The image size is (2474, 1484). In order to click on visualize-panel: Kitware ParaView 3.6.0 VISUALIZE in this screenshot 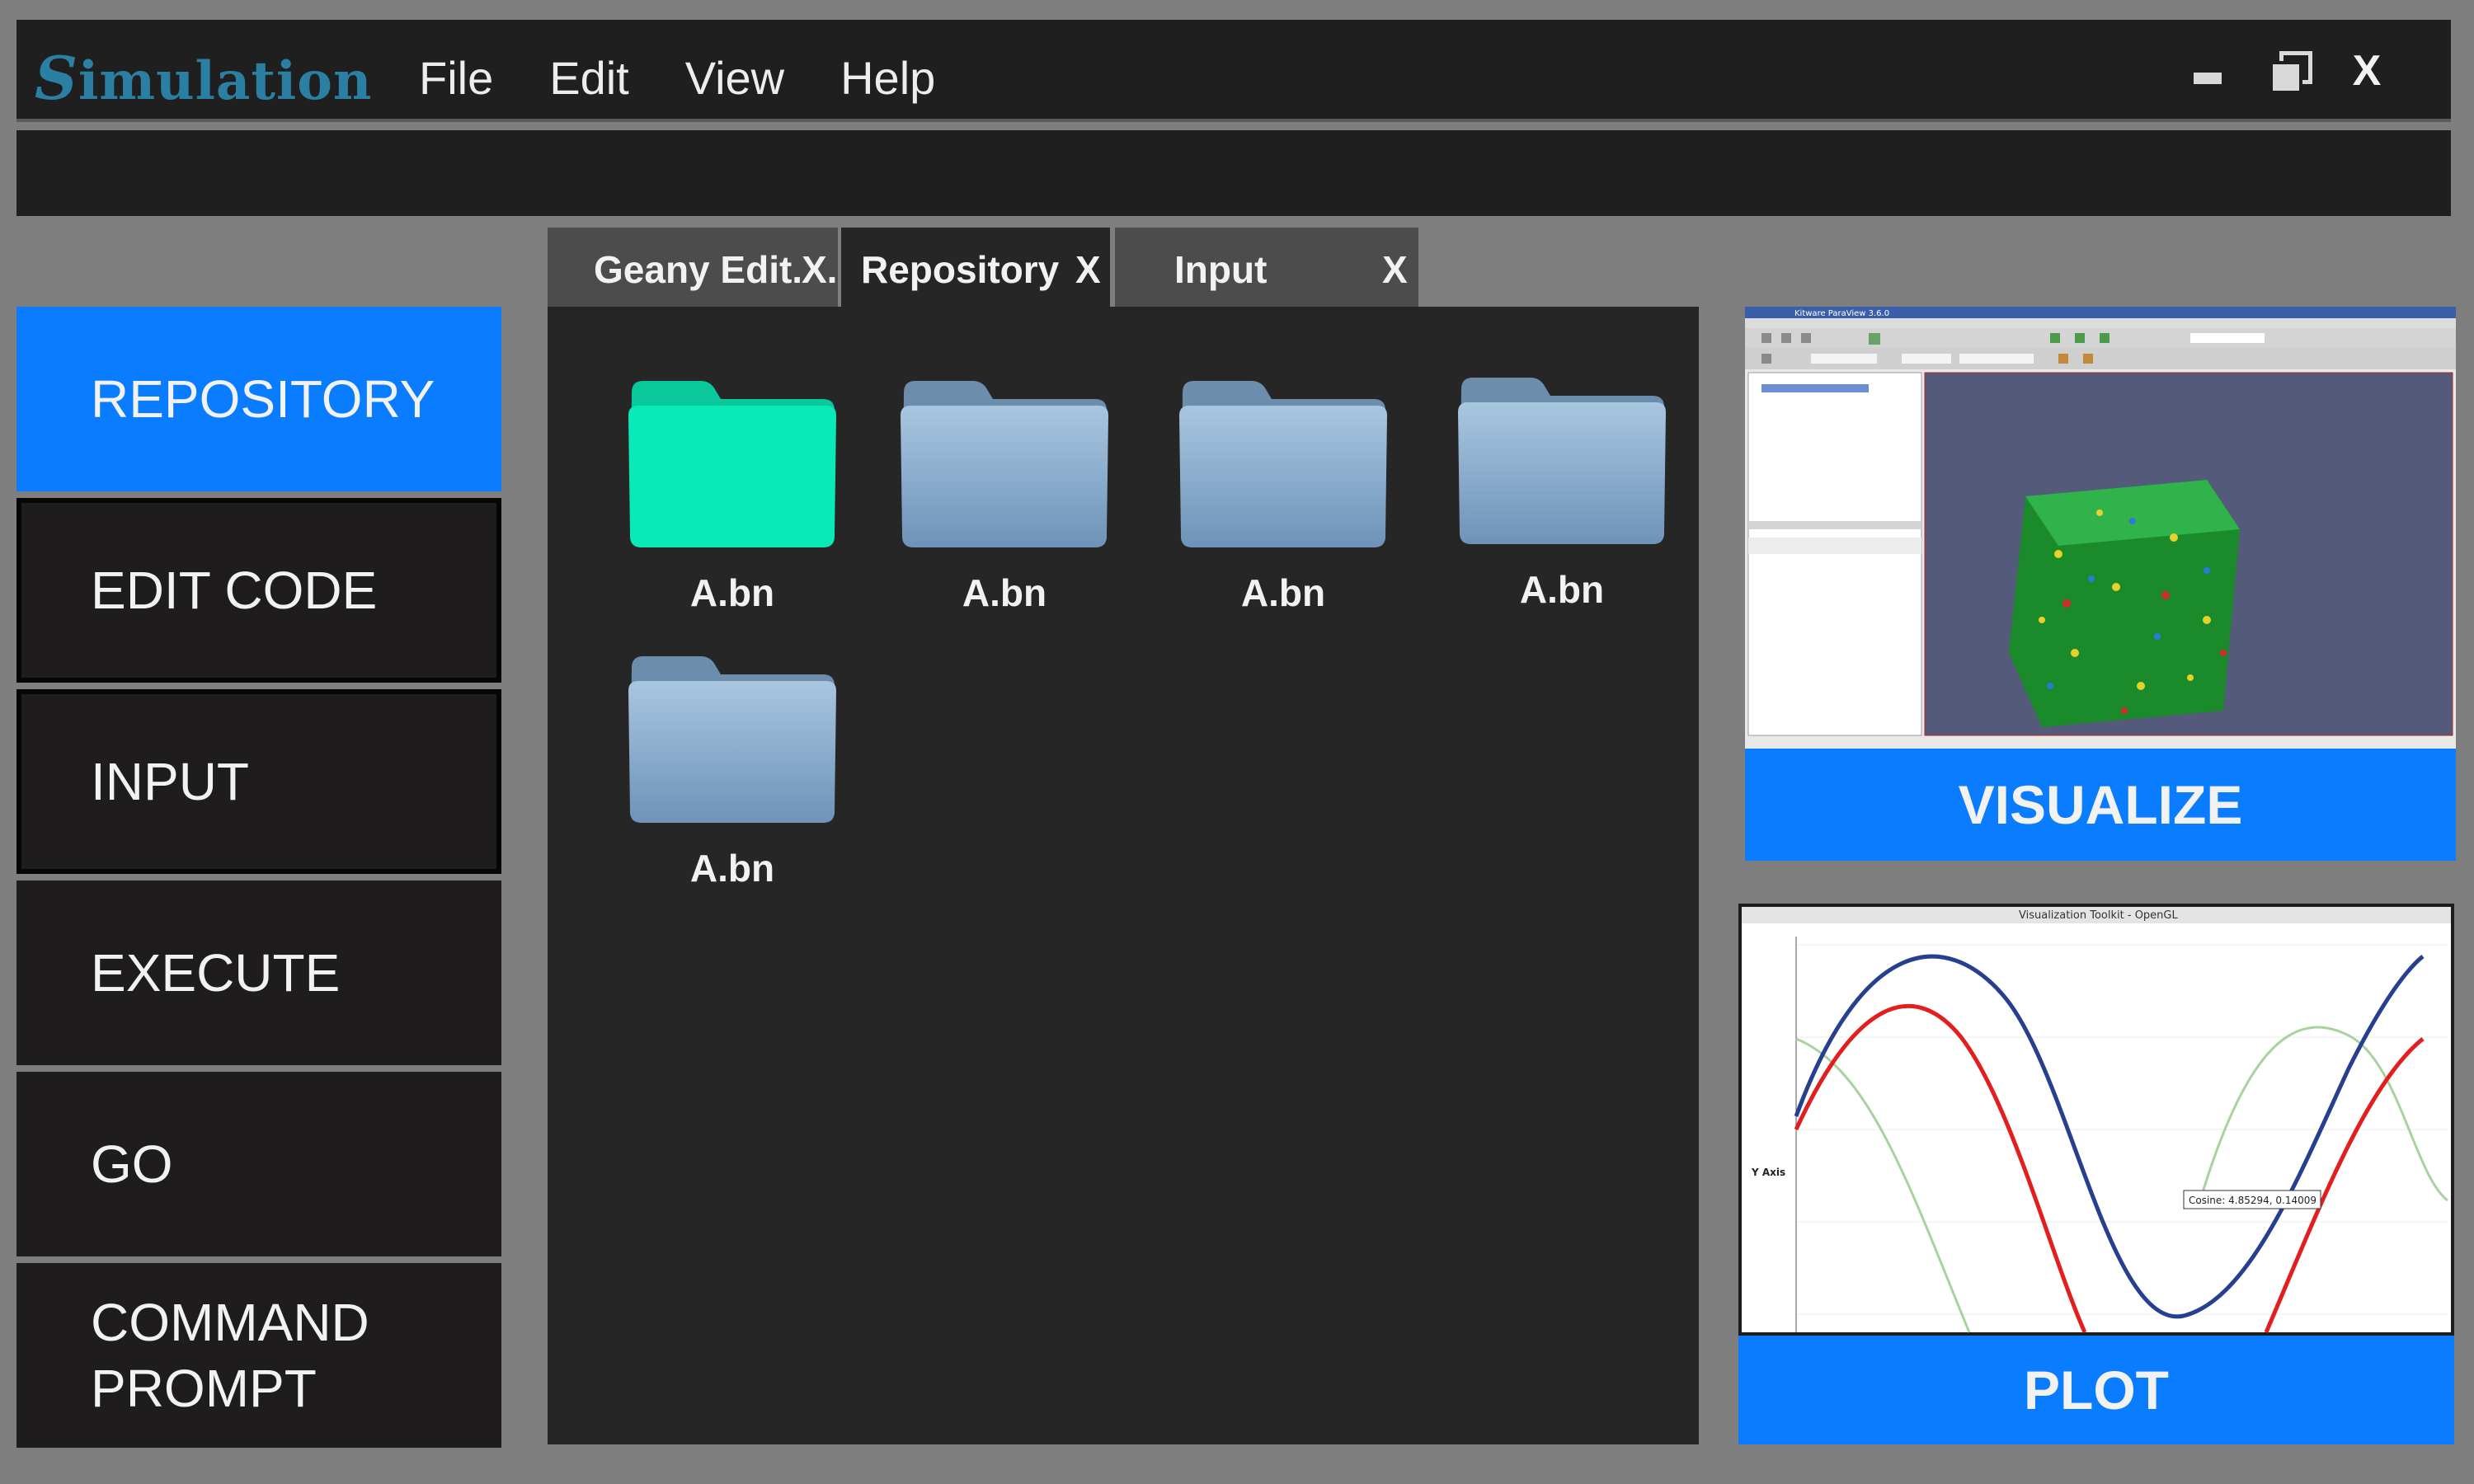, I will do `click(2100, 584)`.